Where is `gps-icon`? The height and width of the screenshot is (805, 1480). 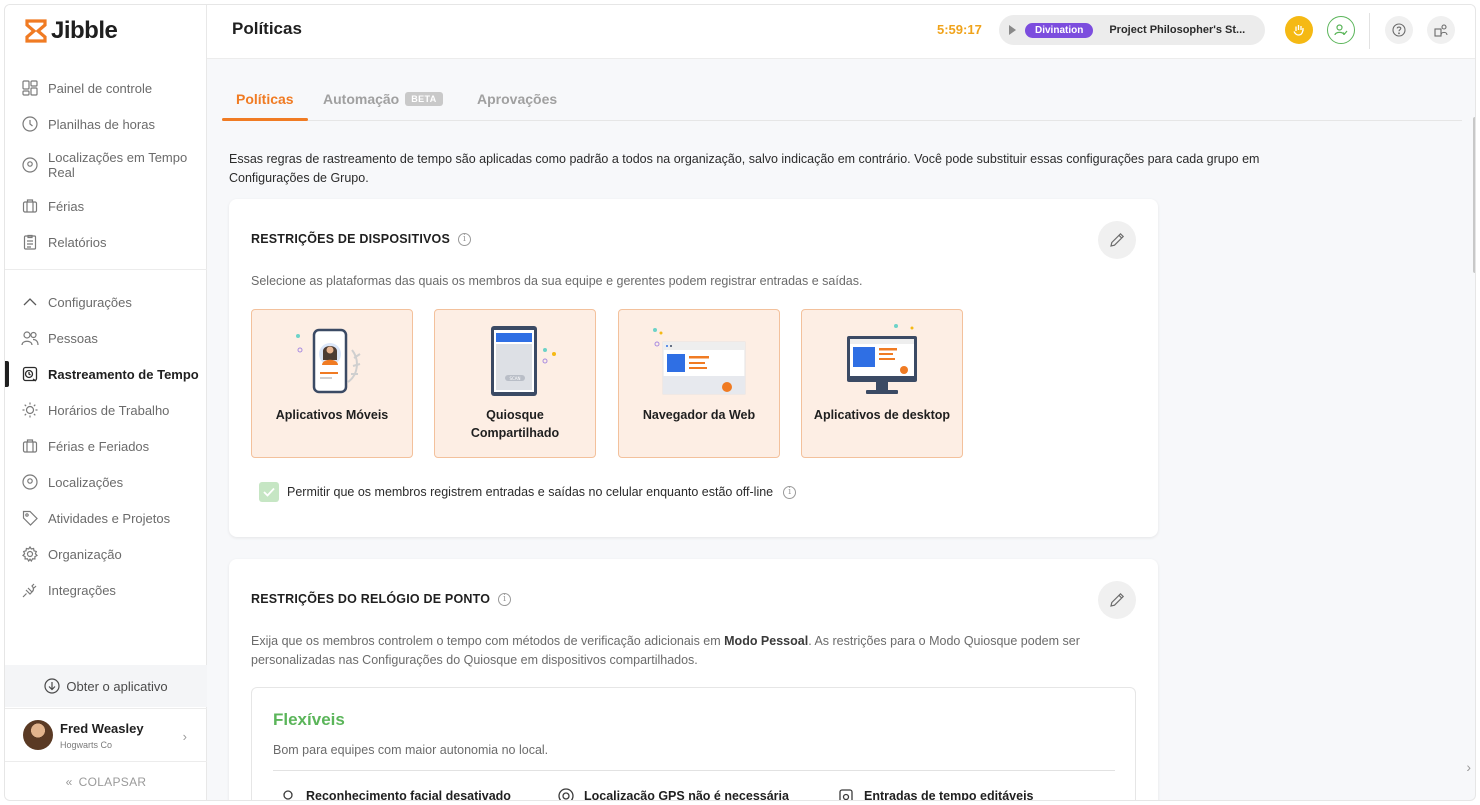 gps-icon is located at coordinates (566, 794).